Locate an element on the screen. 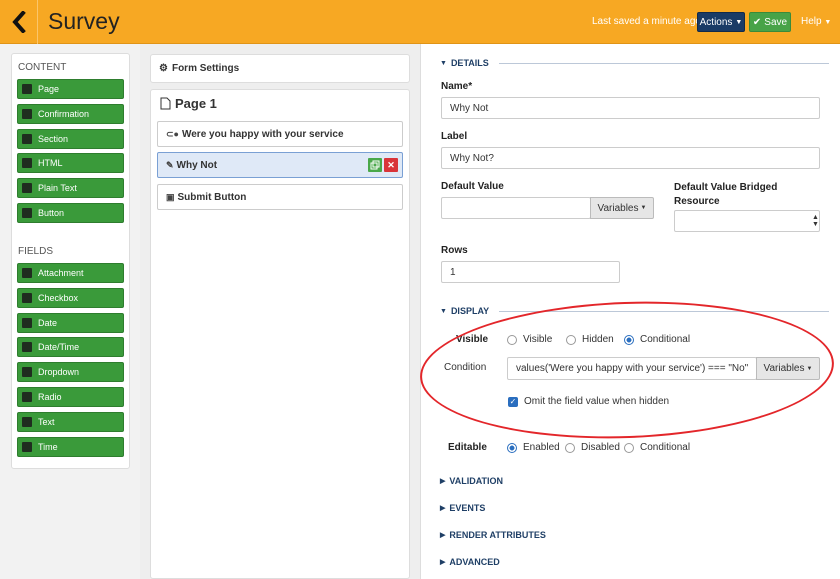  palette-item-plain-text: Plain Text is located at coordinates (70, 188).